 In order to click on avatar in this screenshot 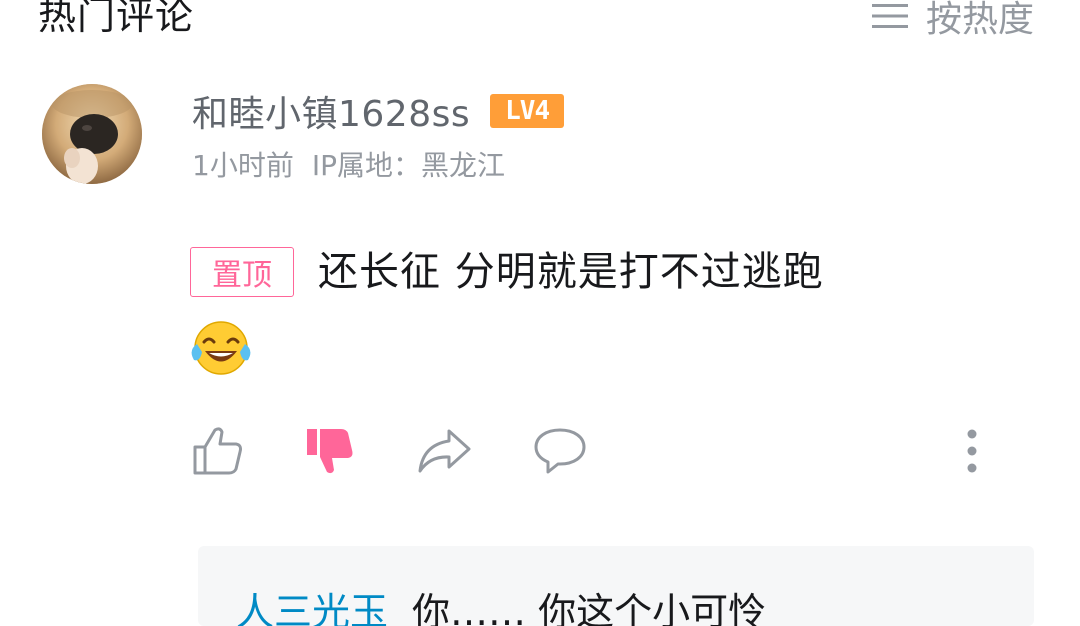, I will do `click(92, 134)`.